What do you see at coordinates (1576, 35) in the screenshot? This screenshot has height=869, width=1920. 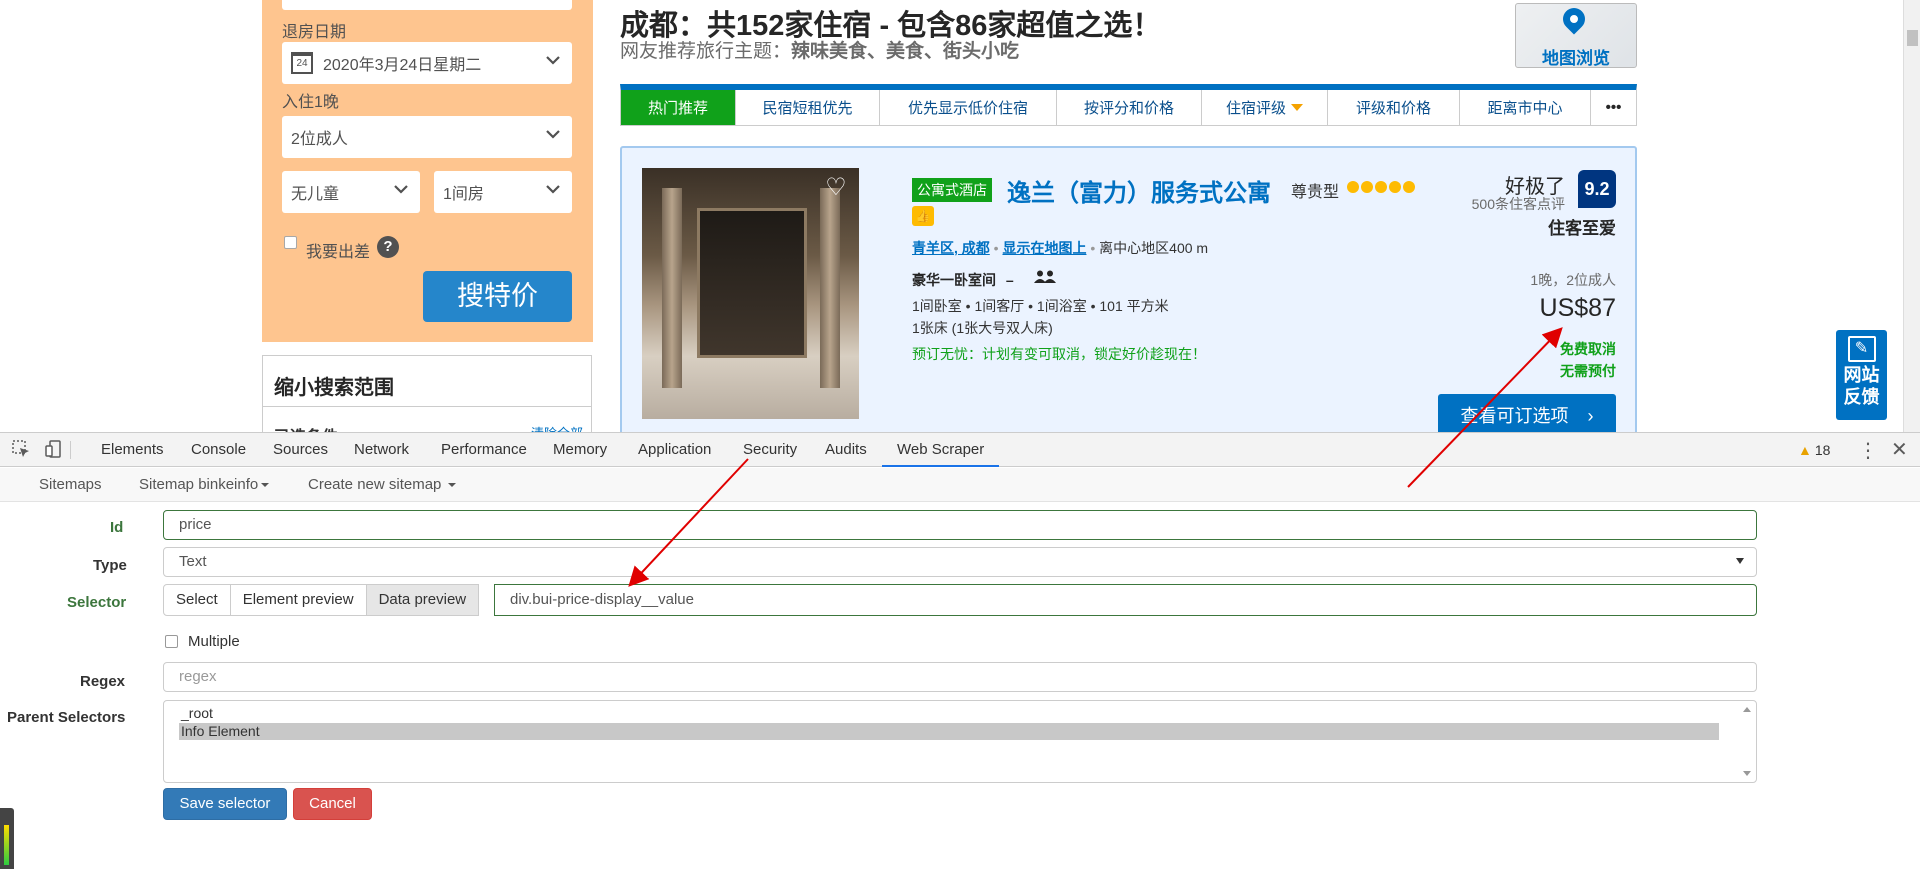 I see `map-view-button: 地图浏览` at bounding box center [1576, 35].